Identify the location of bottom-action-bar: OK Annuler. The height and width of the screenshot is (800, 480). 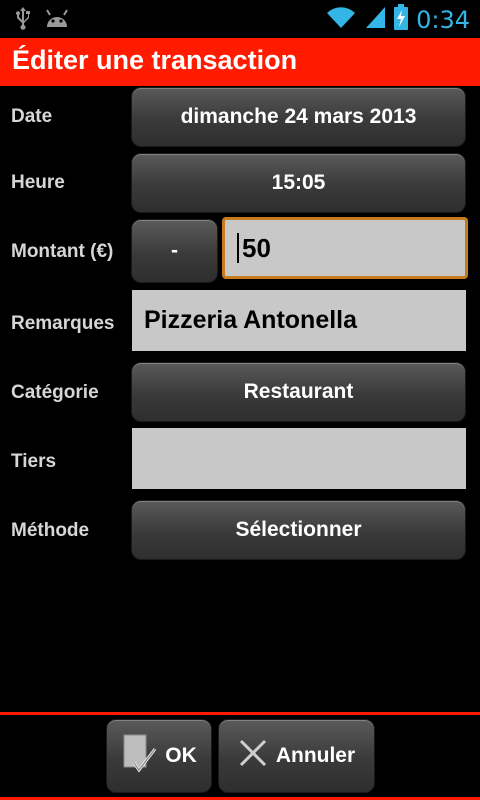
(240, 757).